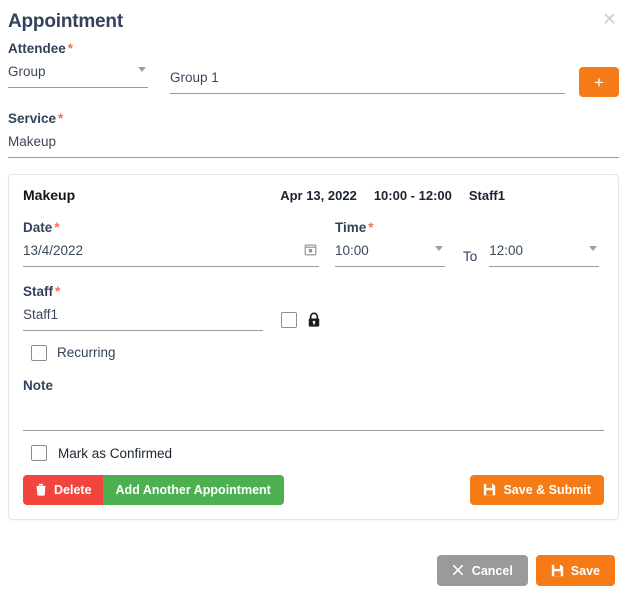 The image size is (627, 598). Describe the element at coordinates (171, 228) in the screenshot. I see `date-label: Date *` at that location.